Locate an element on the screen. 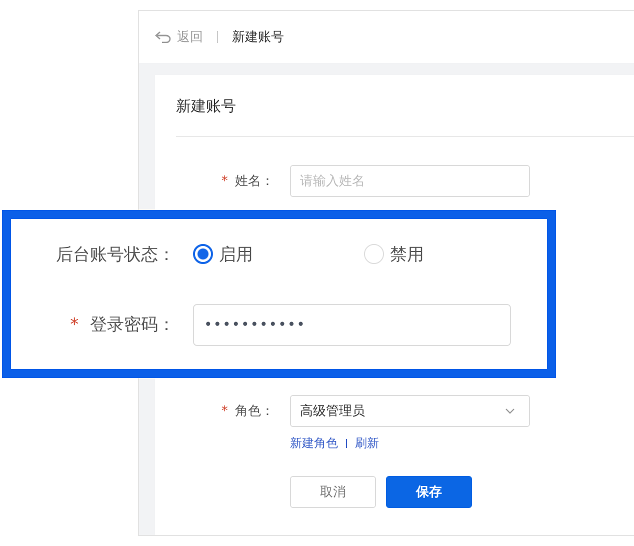 This screenshot has width=634, height=546. field-label: 登录密码： is located at coordinates (132, 325).